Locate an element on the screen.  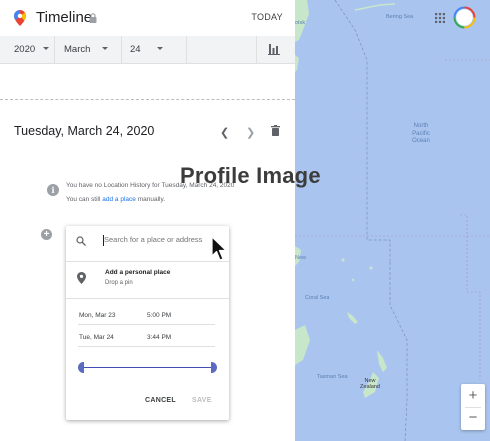
info-icon: i is located at coordinates (53, 190).